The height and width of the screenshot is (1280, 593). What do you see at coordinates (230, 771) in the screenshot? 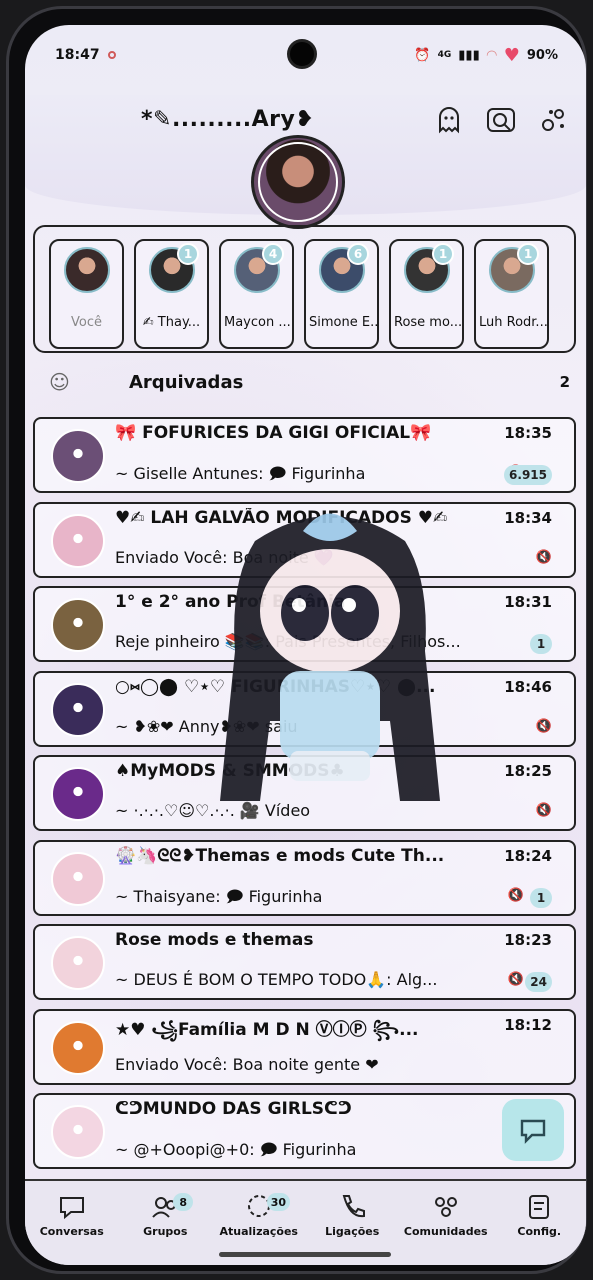
I see `chat-name: ♠MyMODS & SMMODS♣` at bounding box center [230, 771].